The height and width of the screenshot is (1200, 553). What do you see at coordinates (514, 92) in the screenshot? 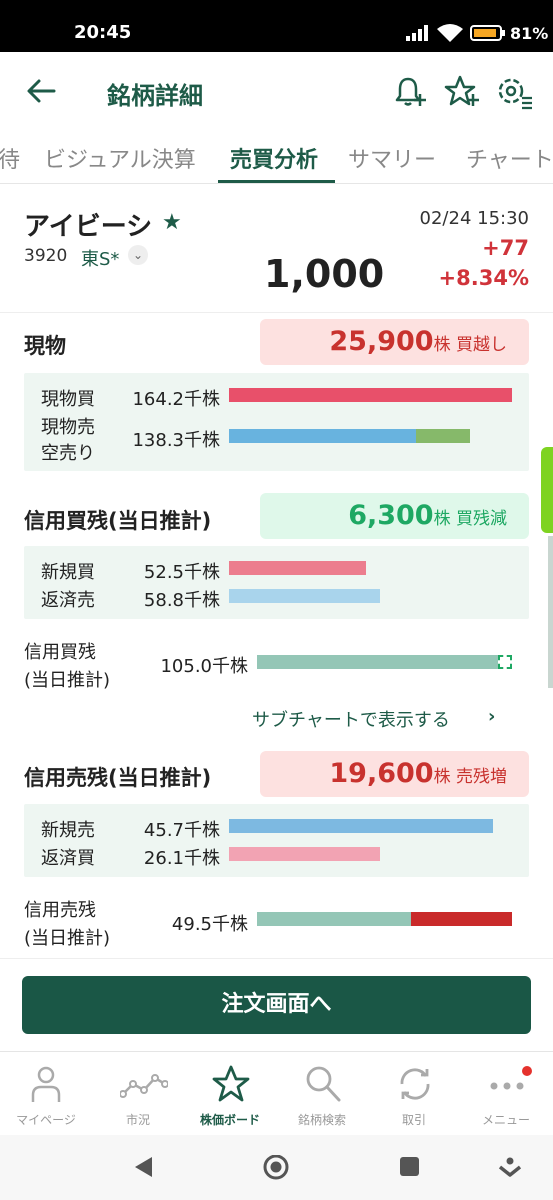
I see `settings-icon` at bounding box center [514, 92].